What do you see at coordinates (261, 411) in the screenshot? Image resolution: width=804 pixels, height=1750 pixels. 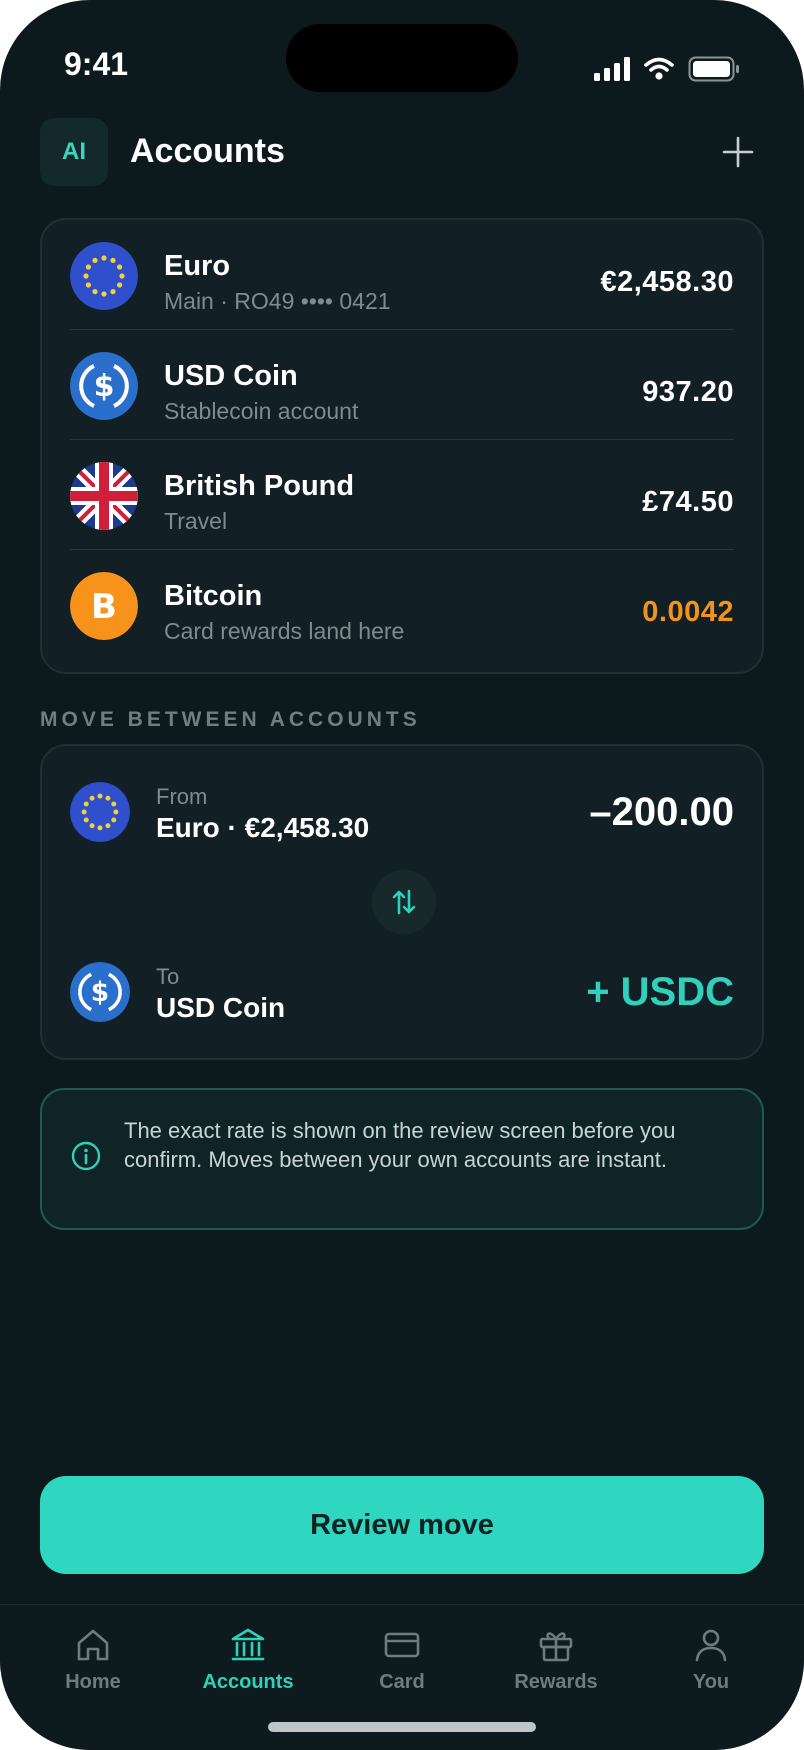 I see `account-subtitle: Stablecoin account` at bounding box center [261, 411].